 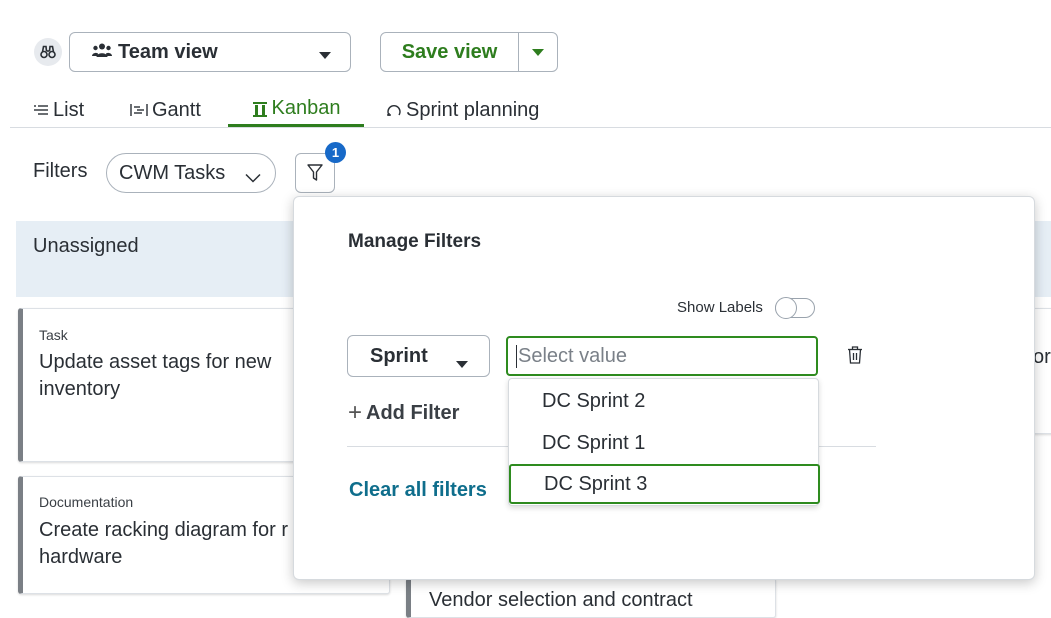 I want to click on tab-kanban: Kanban, so click(x=296, y=110).